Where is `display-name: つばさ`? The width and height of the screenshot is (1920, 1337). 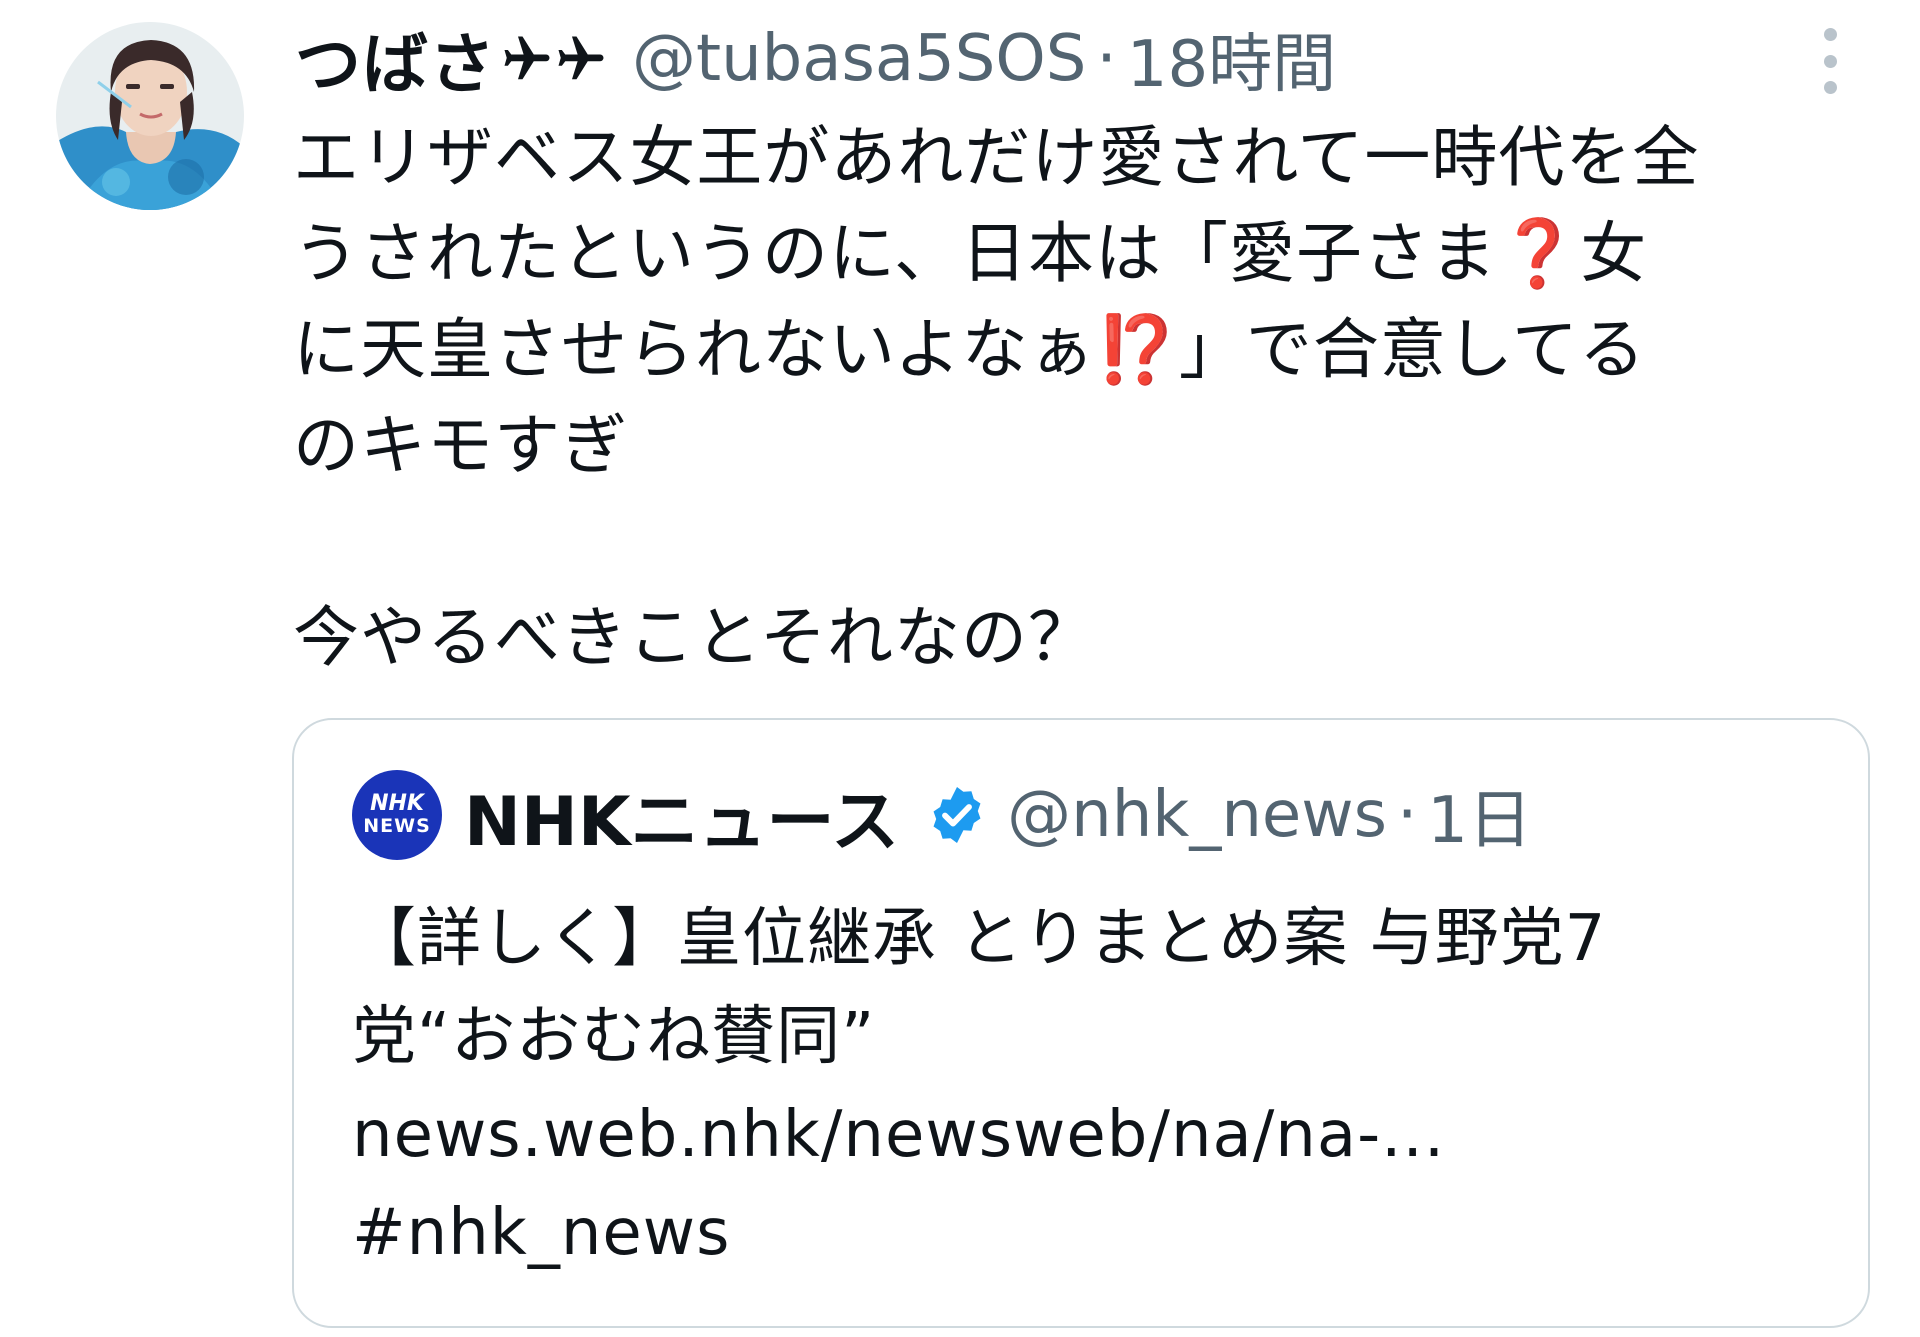 display-name: つばさ is located at coordinates (395, 59).